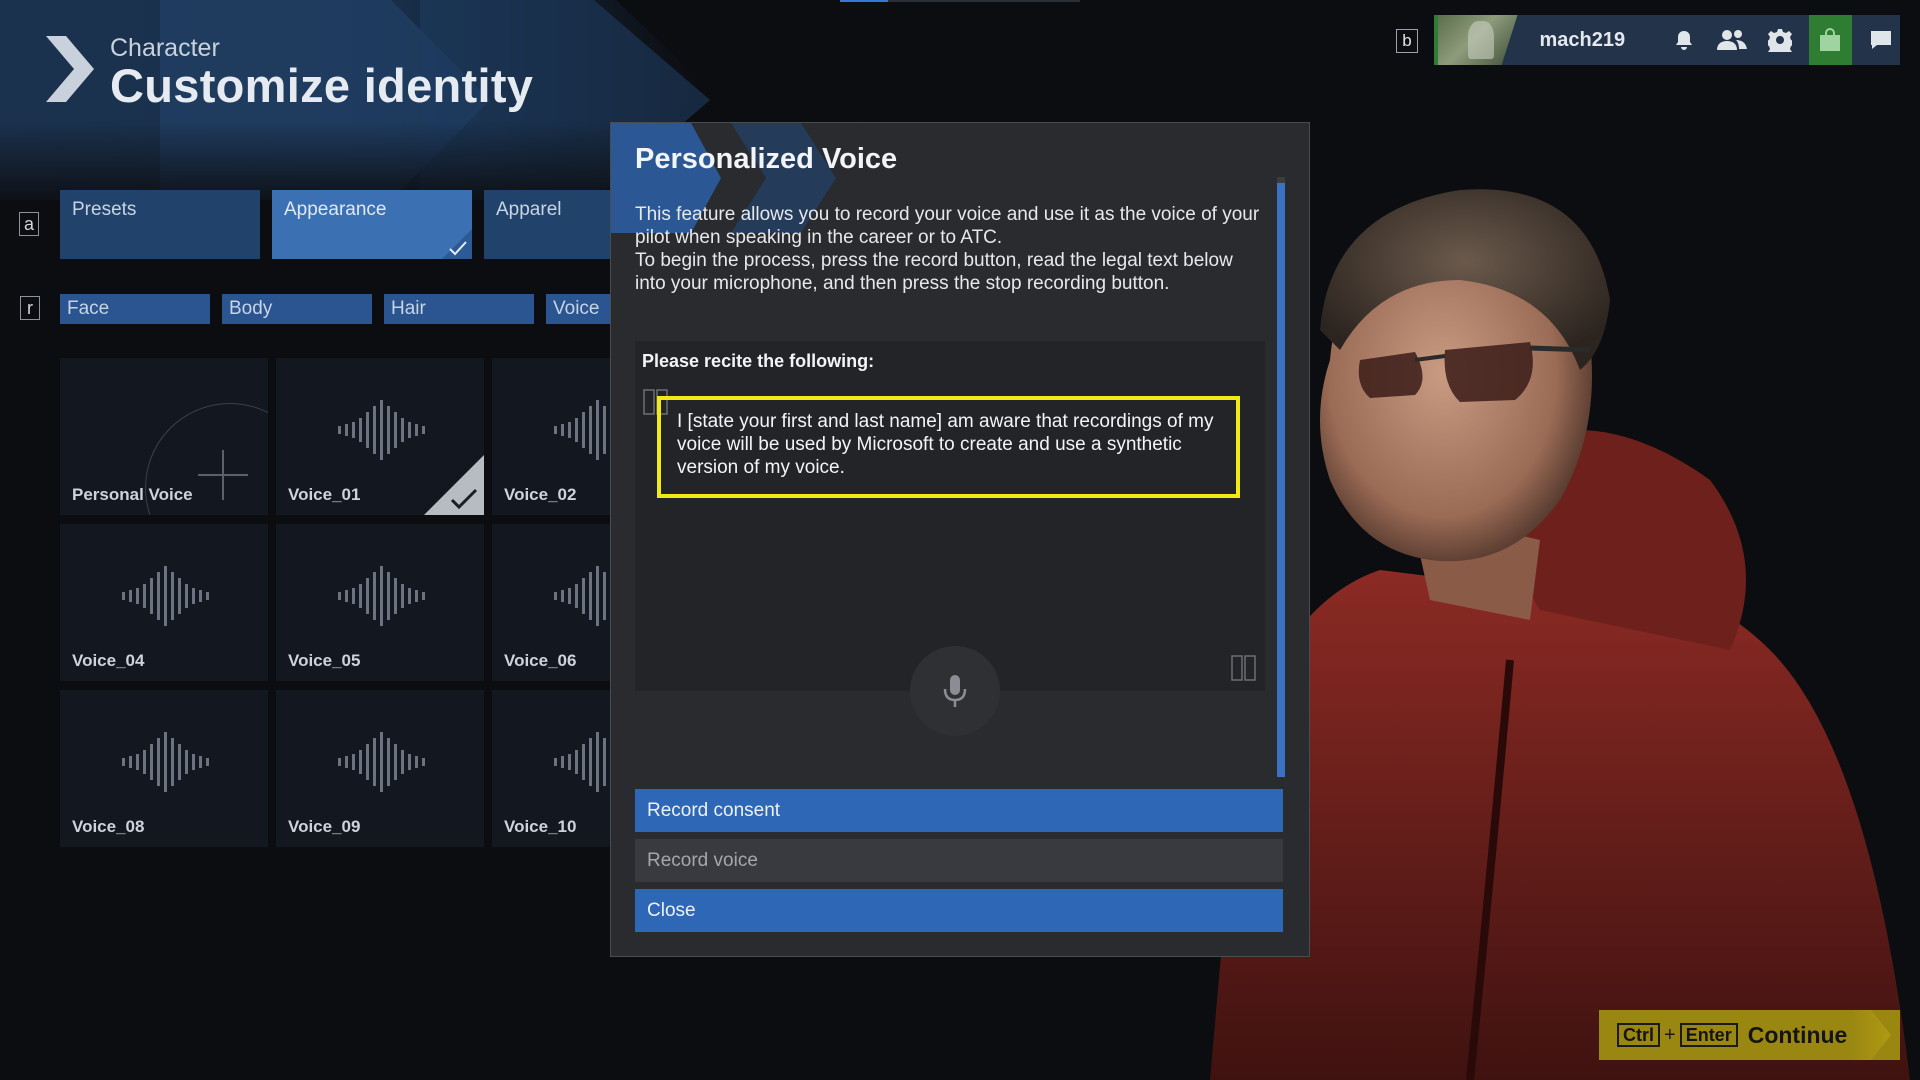 Image resolution: width=1920 pixels, height=1080 pixels. Describe the element at coordinates (540, 660) in the screenshot. I see `voice-card-label: Voice_06` at that location.